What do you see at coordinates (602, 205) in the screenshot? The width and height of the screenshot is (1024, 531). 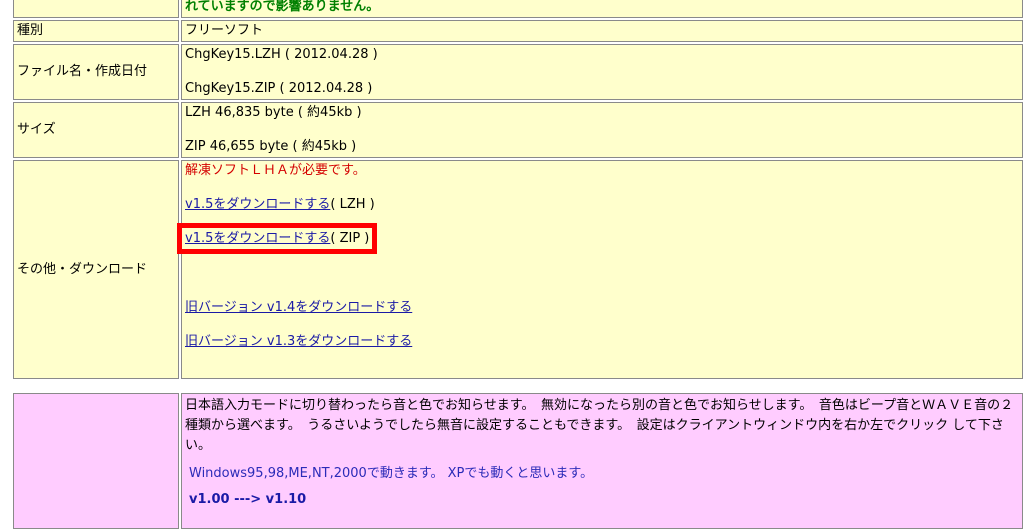 I see `download-lzh-line: v1.5をダウンロードする( LZH )` at bounding box center [602, 205].